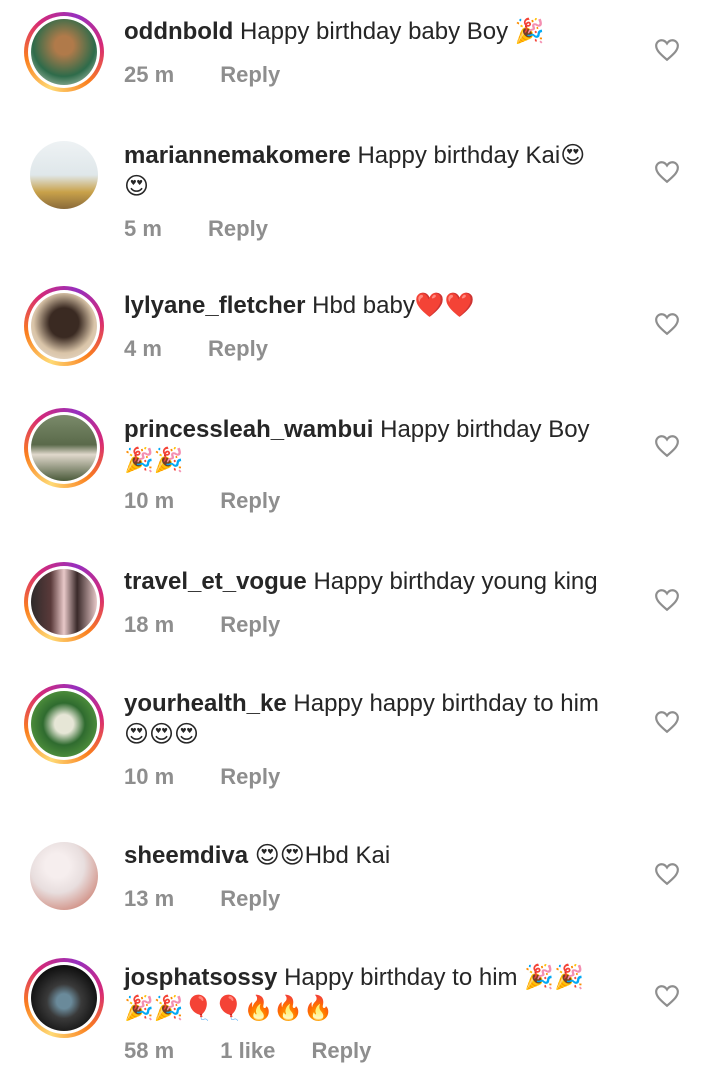 This screenshot has width=720, height=1082. What do you see at coordinates (485, 429) in the screenshot?
I see `comment-text: Happy birthday Boy` at bounding box center [485, 429].